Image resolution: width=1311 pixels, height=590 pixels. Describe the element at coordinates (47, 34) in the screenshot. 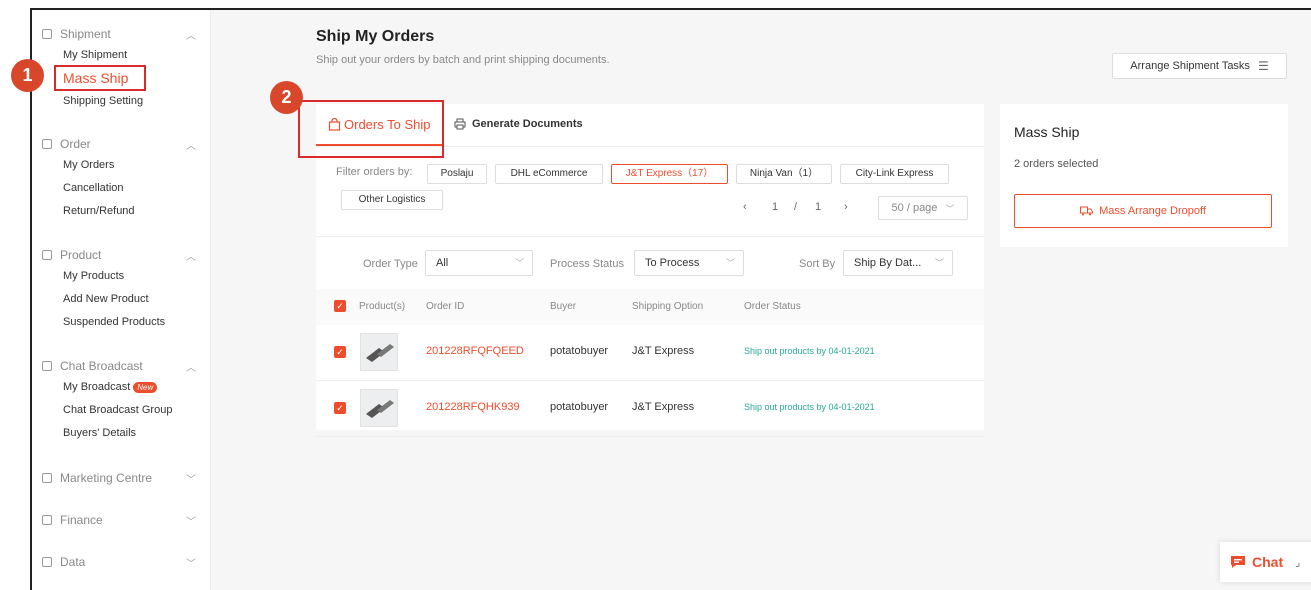

I see `shipment-icon` at that location.